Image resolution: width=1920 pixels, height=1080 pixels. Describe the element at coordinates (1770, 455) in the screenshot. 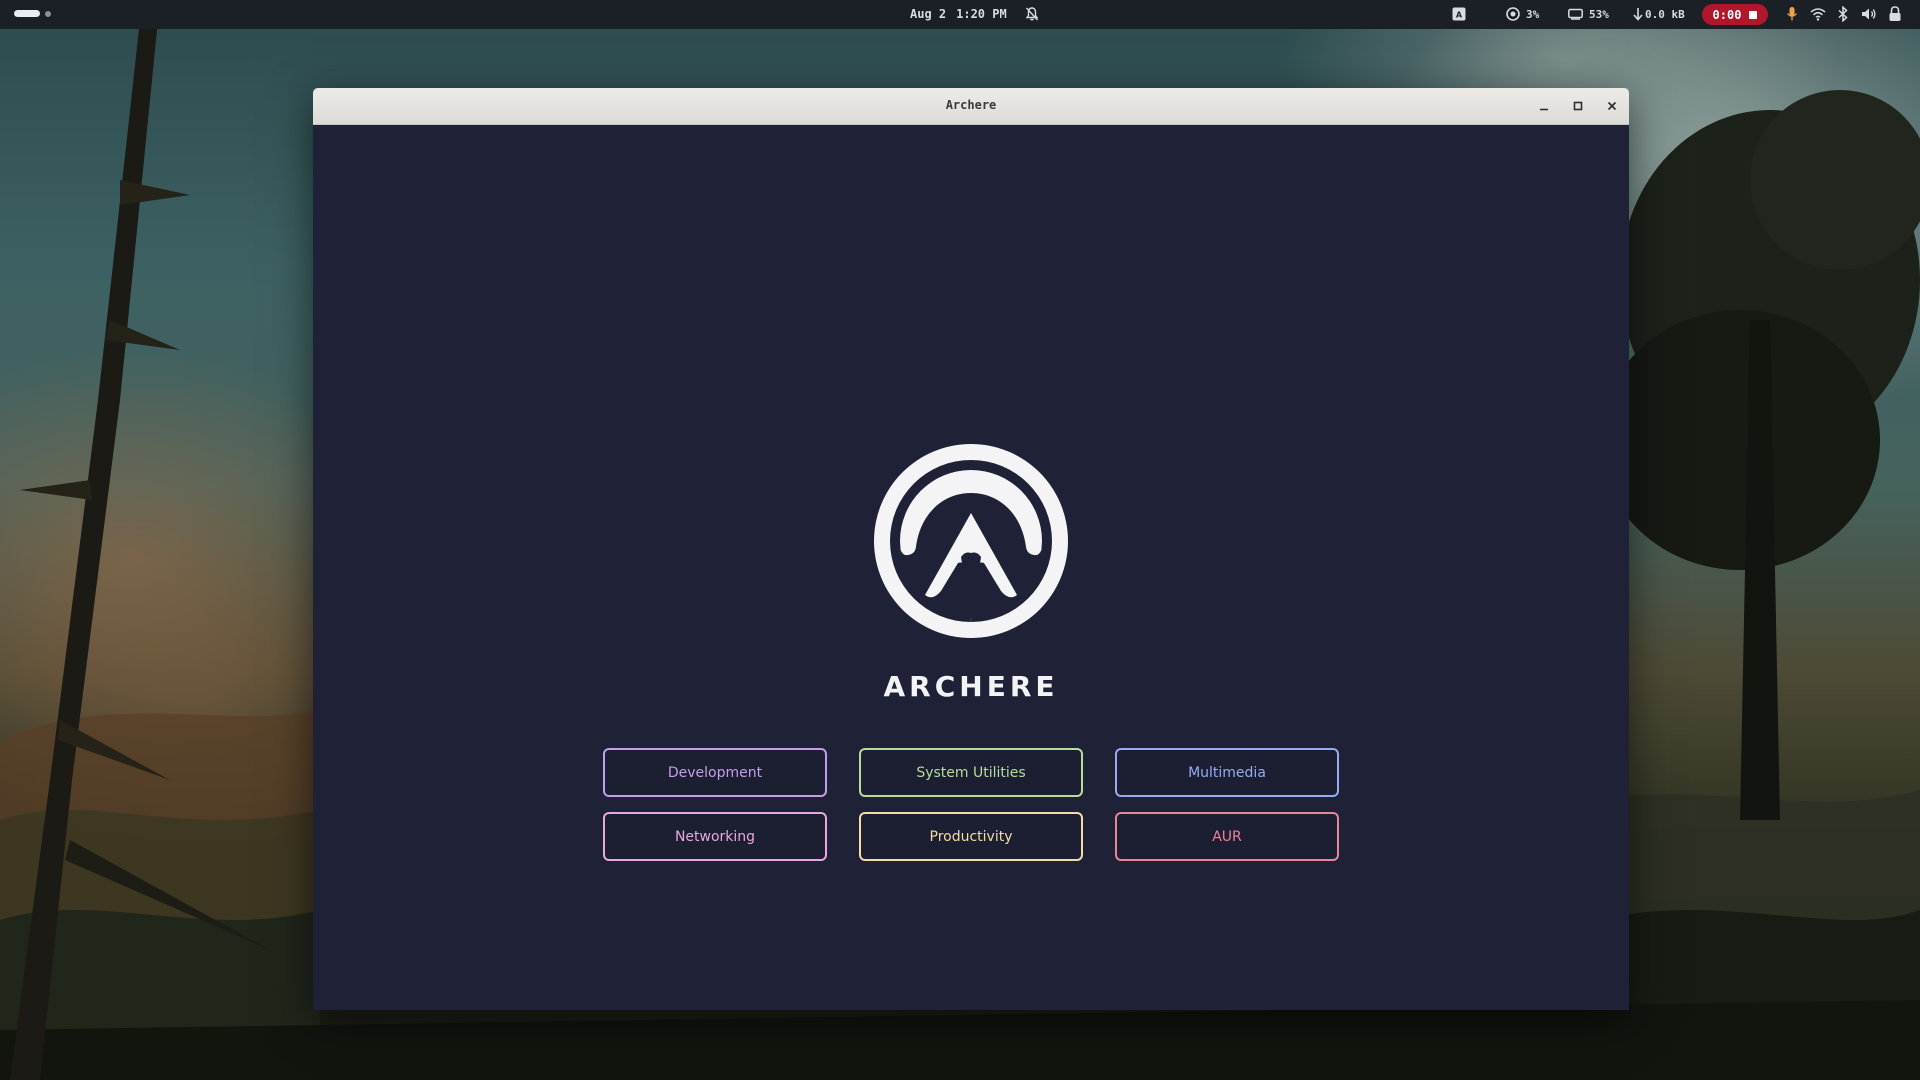

I see `wallpaper-tree-right` at that location.